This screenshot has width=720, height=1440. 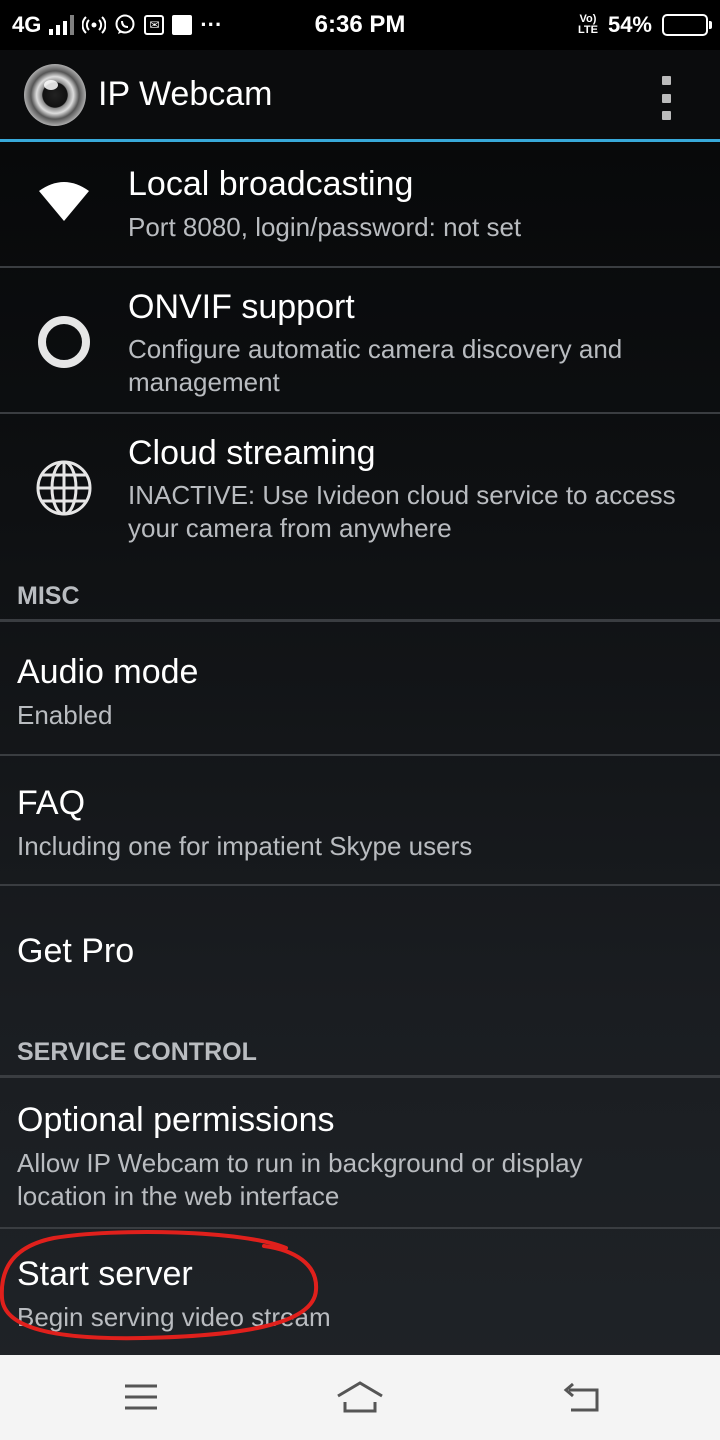 What do you see at coordinates (64, 201) in the screenshot?
I see `wifi-icon` at bounding box center [64, 201].